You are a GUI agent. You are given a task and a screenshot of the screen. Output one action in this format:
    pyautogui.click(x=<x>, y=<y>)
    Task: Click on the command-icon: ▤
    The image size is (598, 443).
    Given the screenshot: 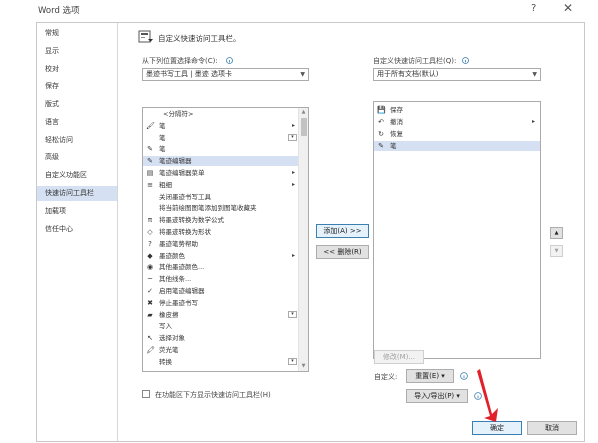 What is the action you would take?
    pyautogui.click(x=150, y=173)
    